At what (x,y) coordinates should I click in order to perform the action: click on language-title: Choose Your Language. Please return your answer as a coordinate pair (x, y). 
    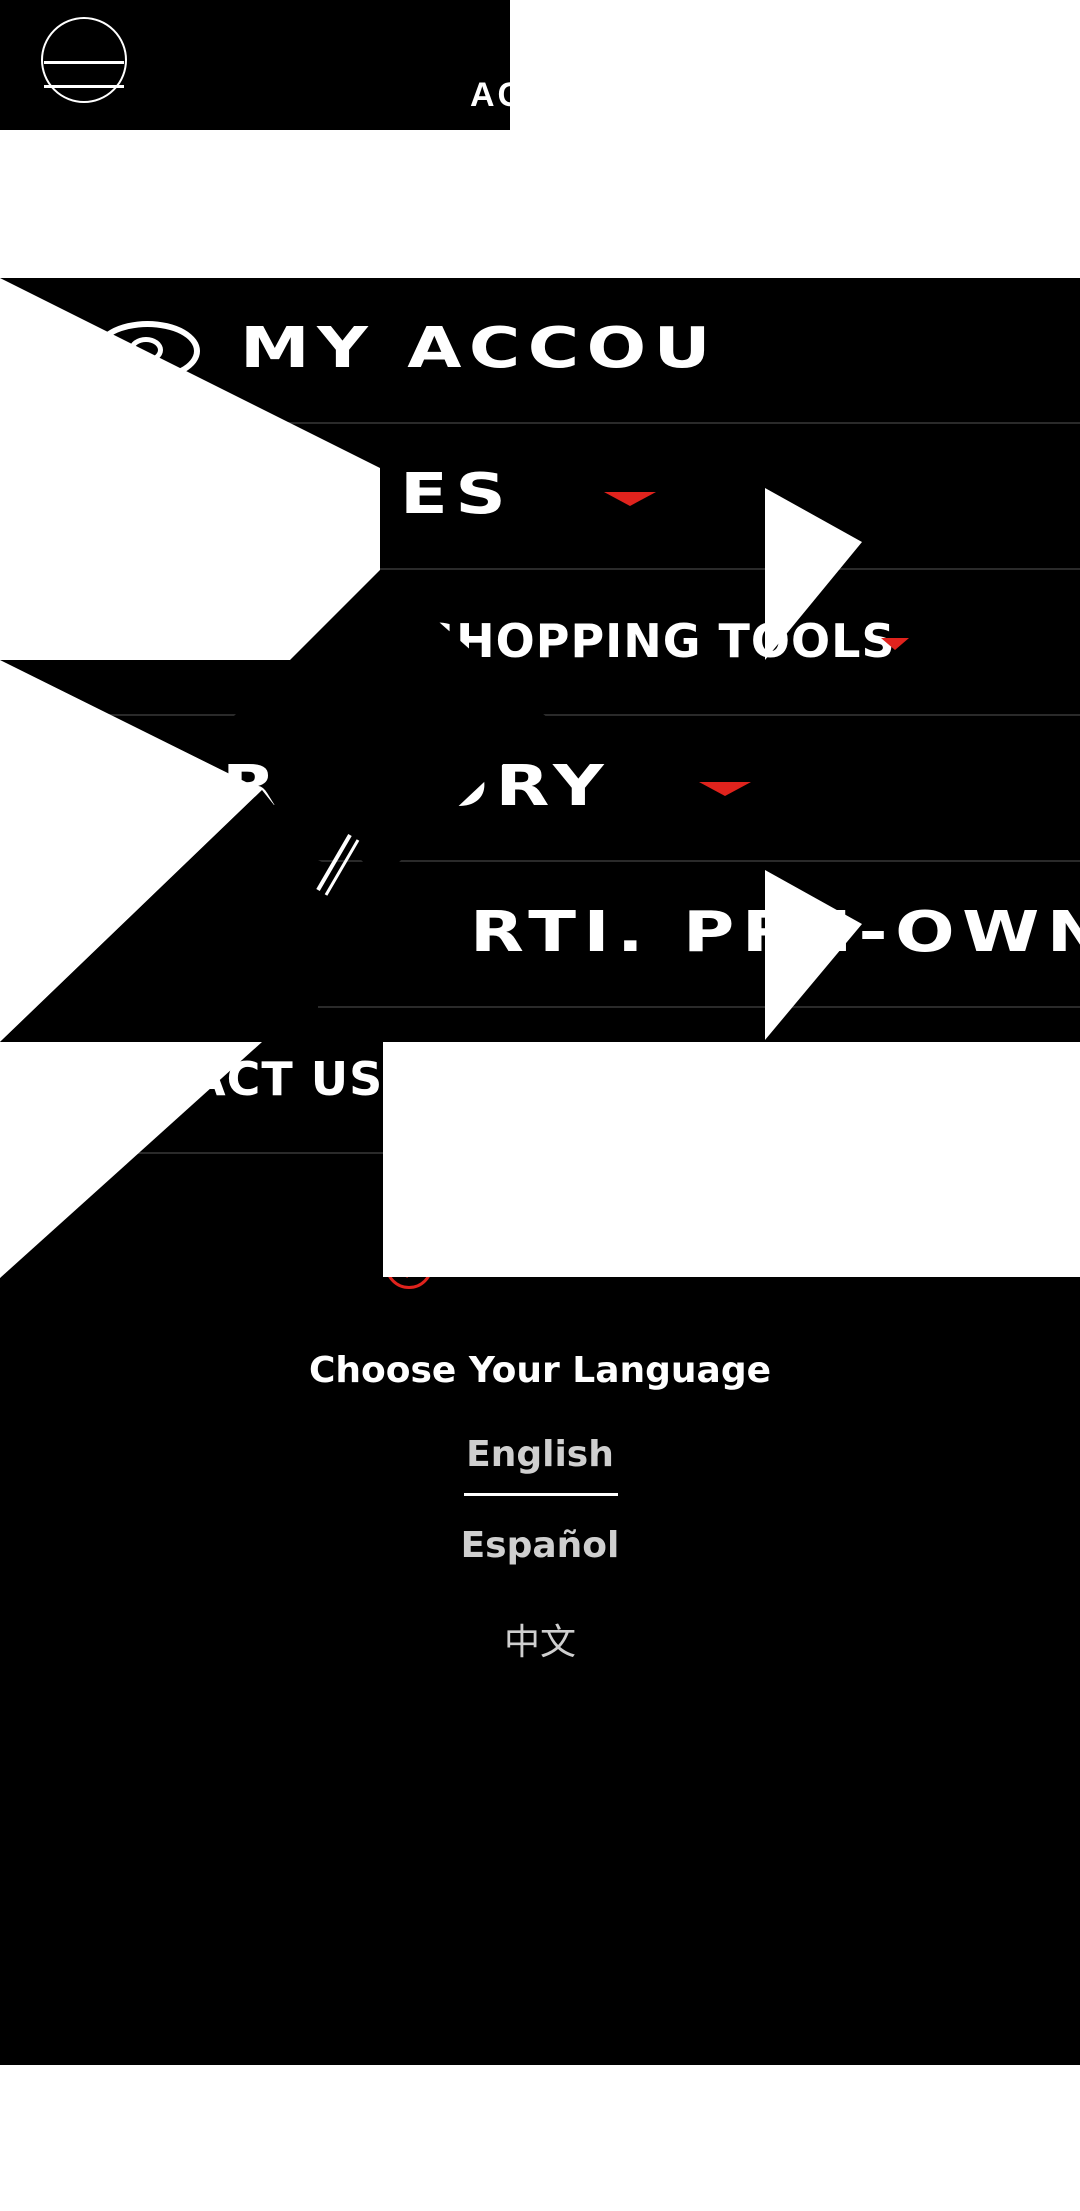
    Looking at the image, I should click on (540, 1370).